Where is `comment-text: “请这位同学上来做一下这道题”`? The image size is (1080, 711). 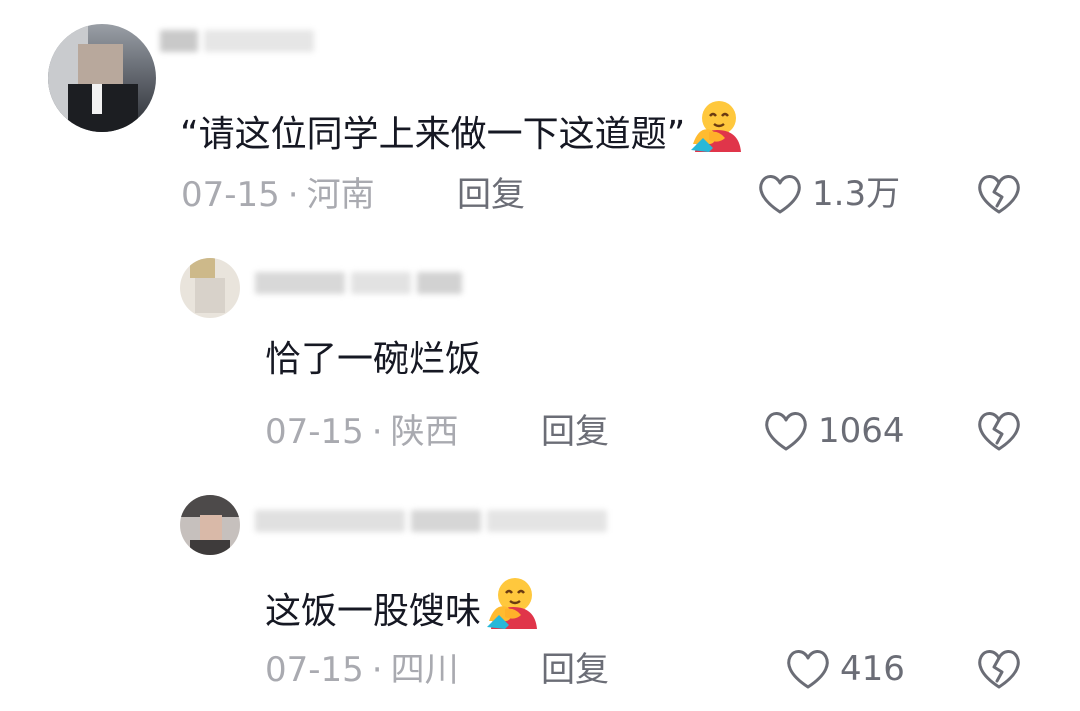 comment-text: “请这位同学上来做一下这道题” is located at coordinates (462, 131).